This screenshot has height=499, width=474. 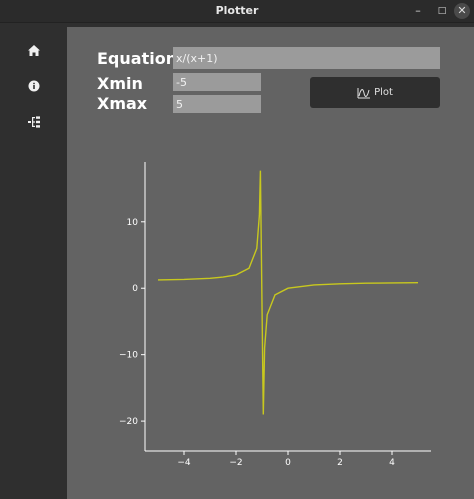 I want to click on home-icon, so click(x=34, y=50).